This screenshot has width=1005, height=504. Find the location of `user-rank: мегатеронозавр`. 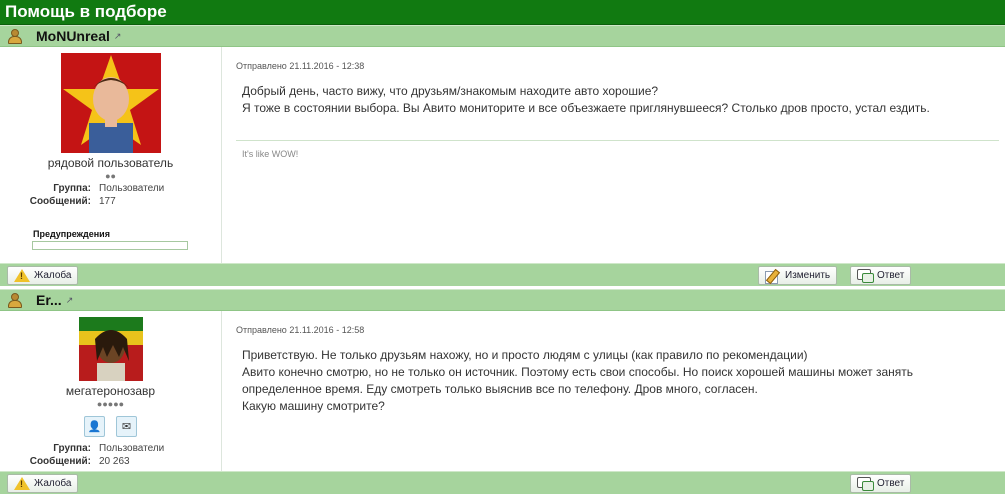

user-rank: мегатеронозавр is located at coordinates (110, 391).